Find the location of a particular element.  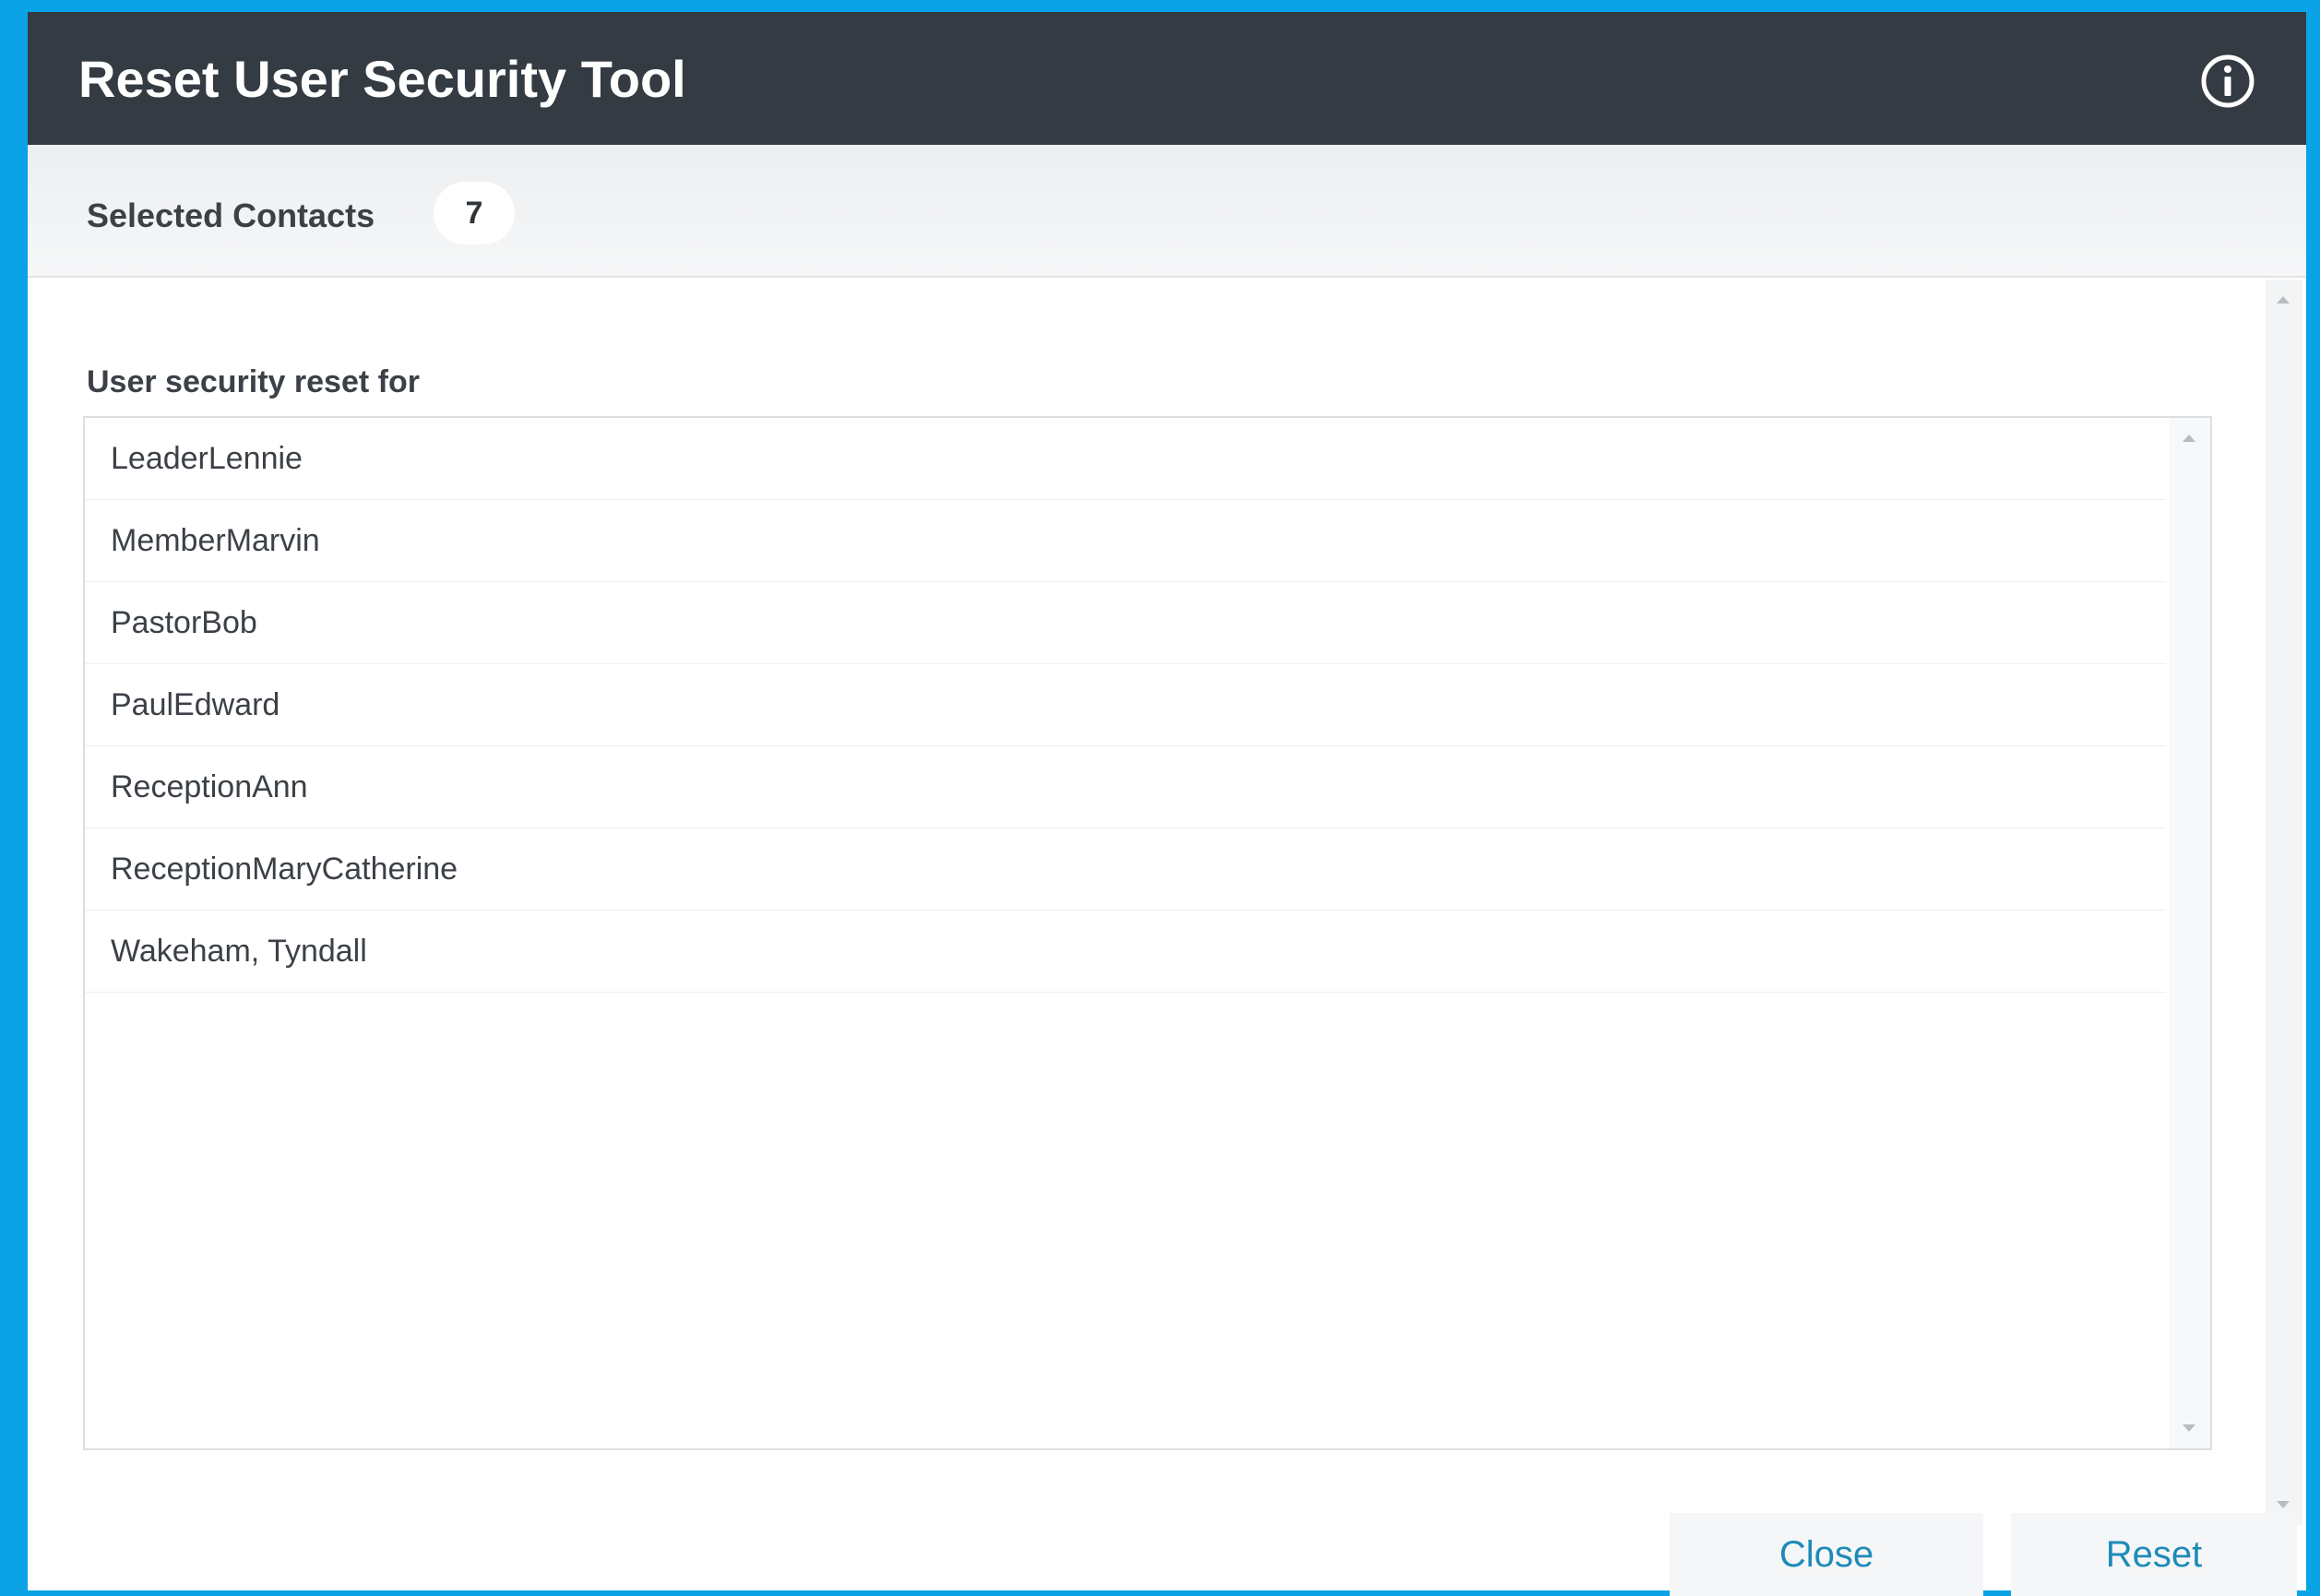

list-item: ReceptionMaryCatherine is located at coordinates (1125, 869).